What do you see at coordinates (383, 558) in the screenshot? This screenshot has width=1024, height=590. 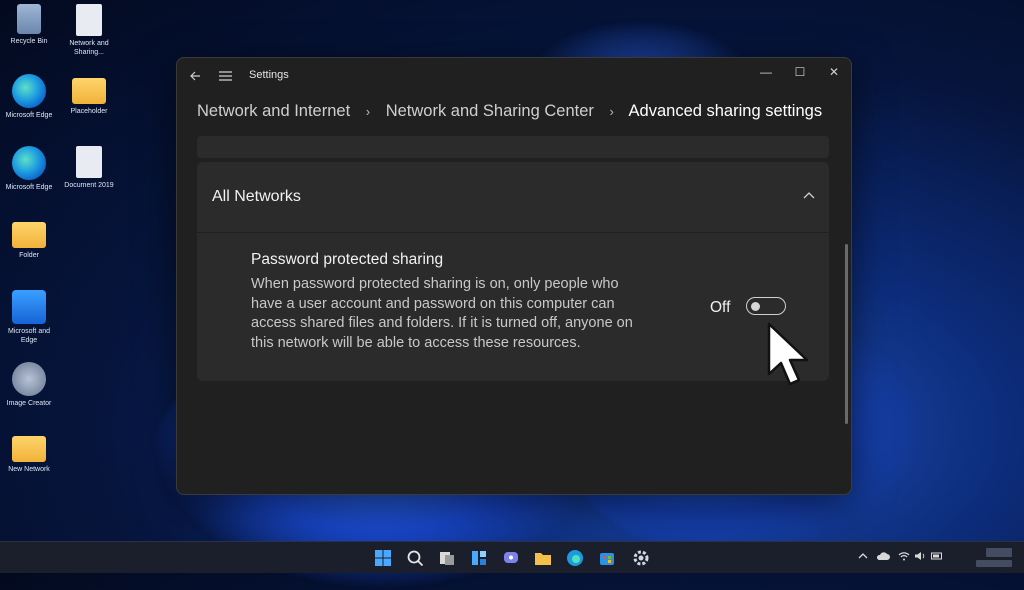 I see `start-icon` at bounding box center [383, 558].